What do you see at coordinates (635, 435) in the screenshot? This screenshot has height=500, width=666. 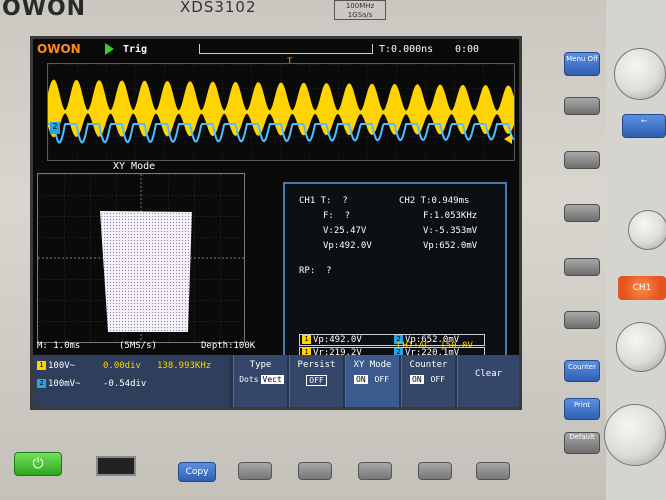 I see `volts-div-knob` at bounding box center [635, 435].